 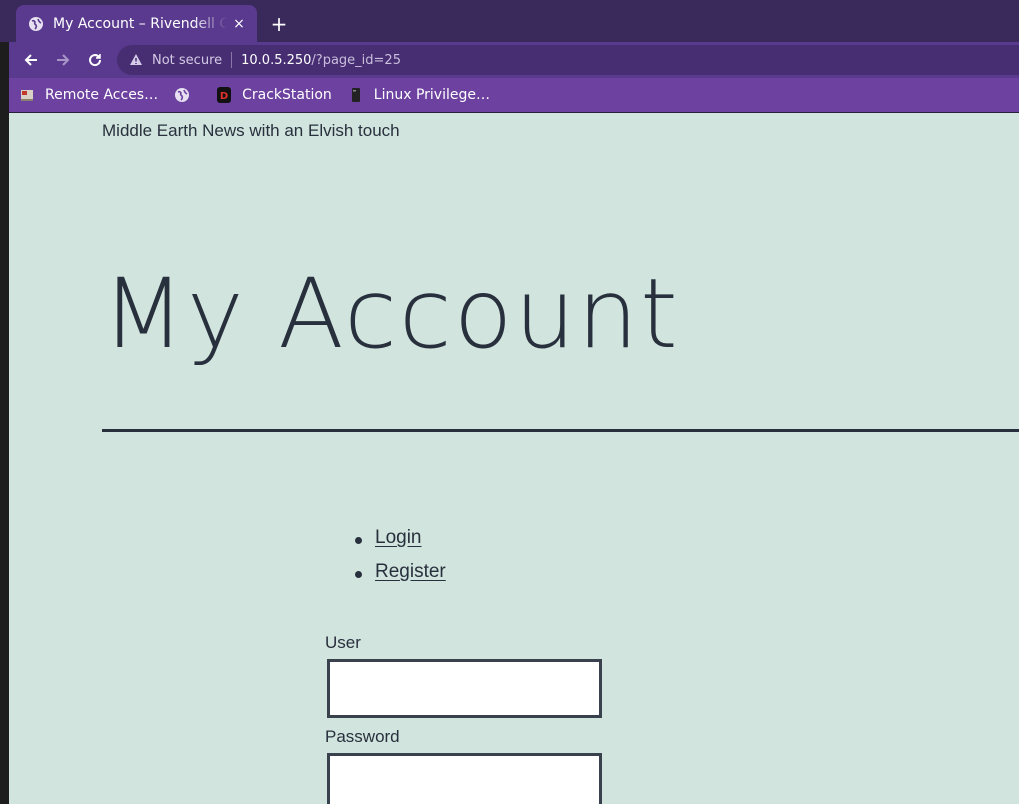 I want to click on bookmark-label: CrackStation, so click(x=287, y=95).